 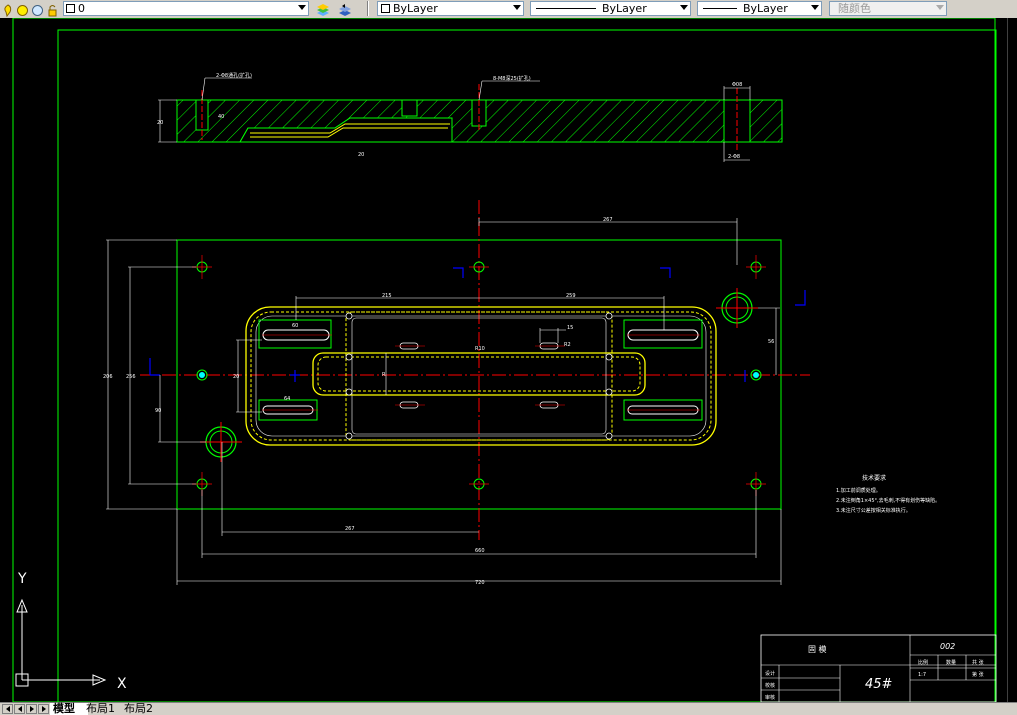 What do you see at coordinates (7, 709) in the screenshot?
I see `first-tab-button` at bounding box center [7, 709].